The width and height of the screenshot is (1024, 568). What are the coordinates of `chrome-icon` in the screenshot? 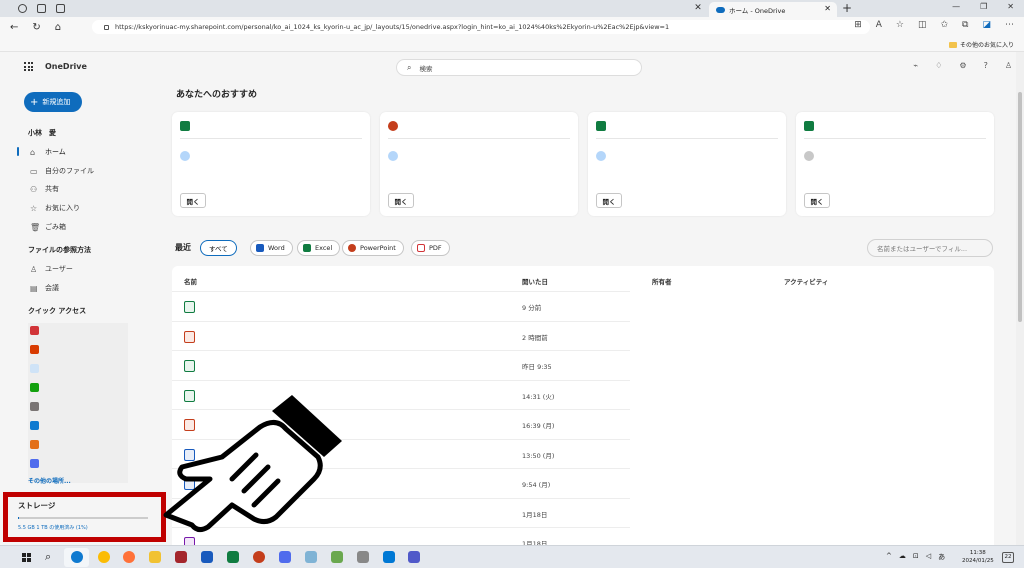 It's located at (104, 557).